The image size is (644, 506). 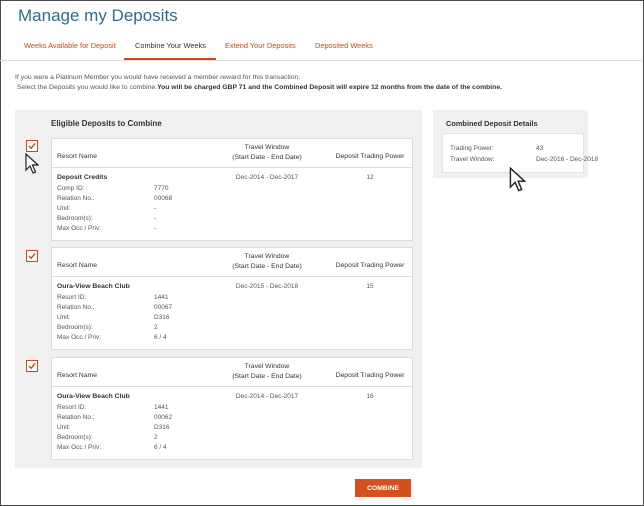 What do you see at coordinates (98, 15) in the screenshot?
I see `page-title: Manage my Deposits` at bounding box center [98, 15].